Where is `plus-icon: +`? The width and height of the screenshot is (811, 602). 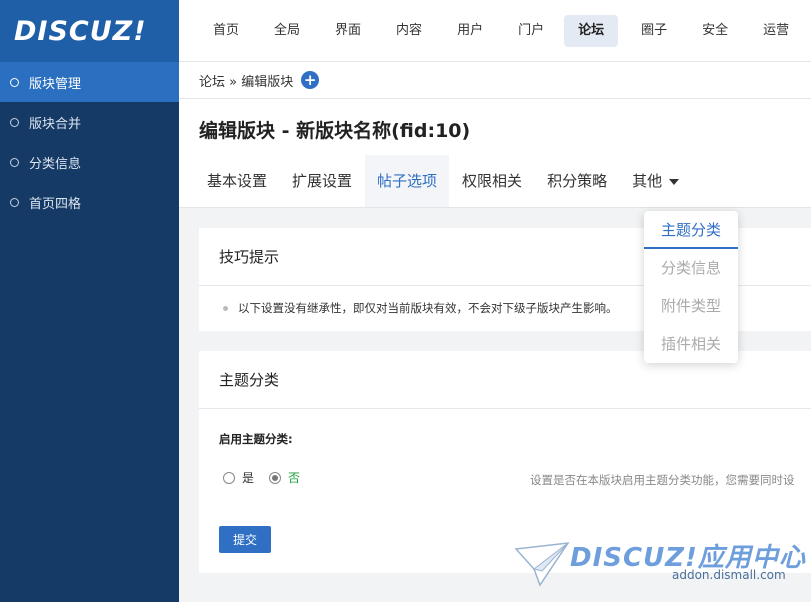
plus-icon: + is located at coordinates (310, 80).